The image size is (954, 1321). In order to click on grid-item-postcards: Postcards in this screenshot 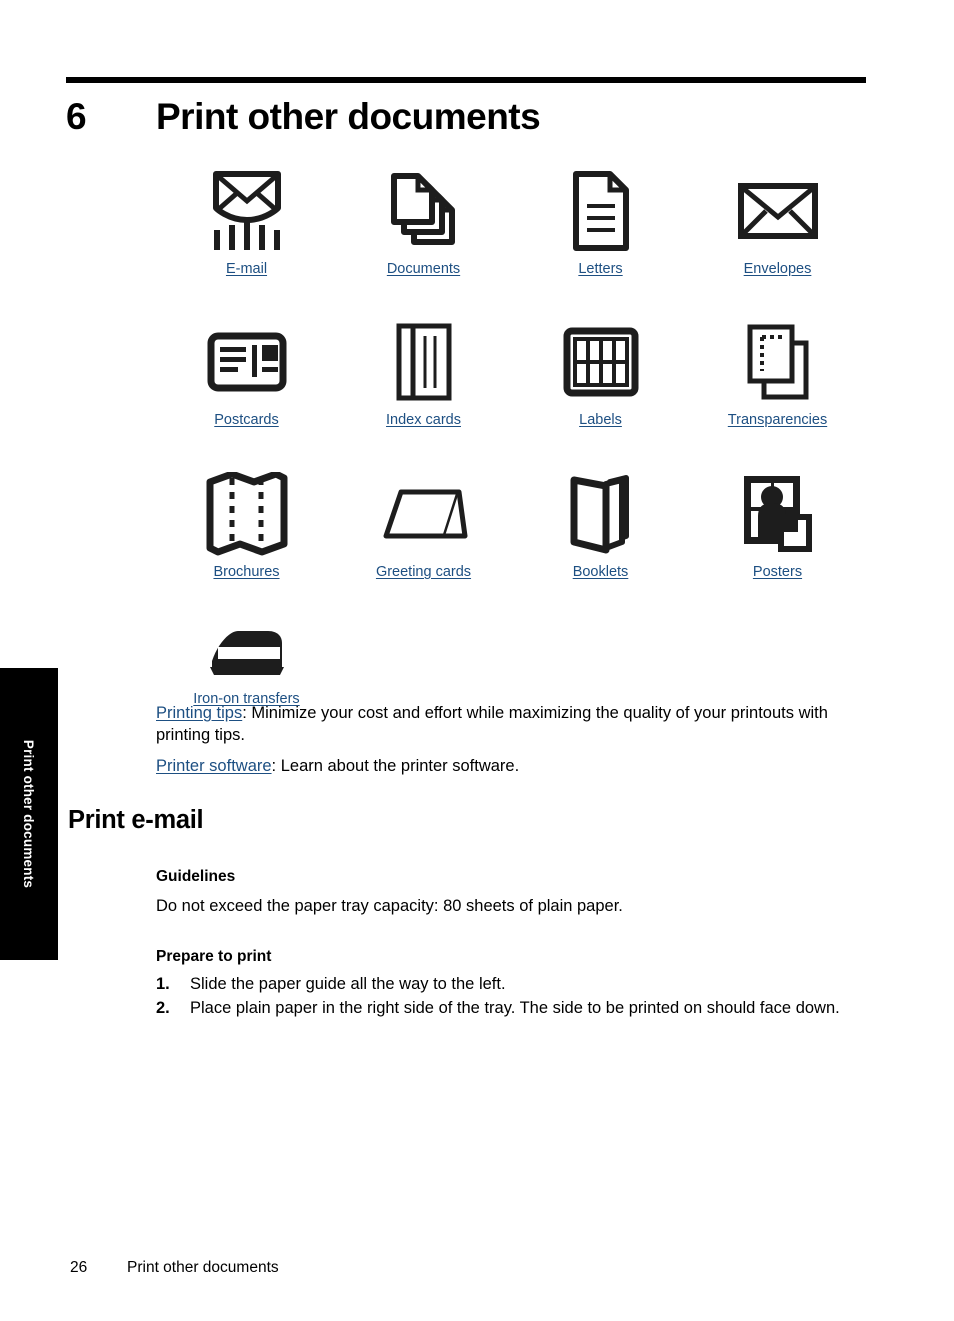, I will do `click(246, 373)`.